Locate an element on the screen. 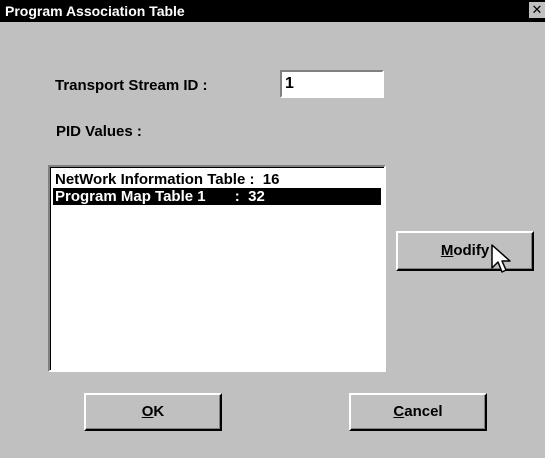  window-title: Program Association Table is located at coordinates (95, 11).